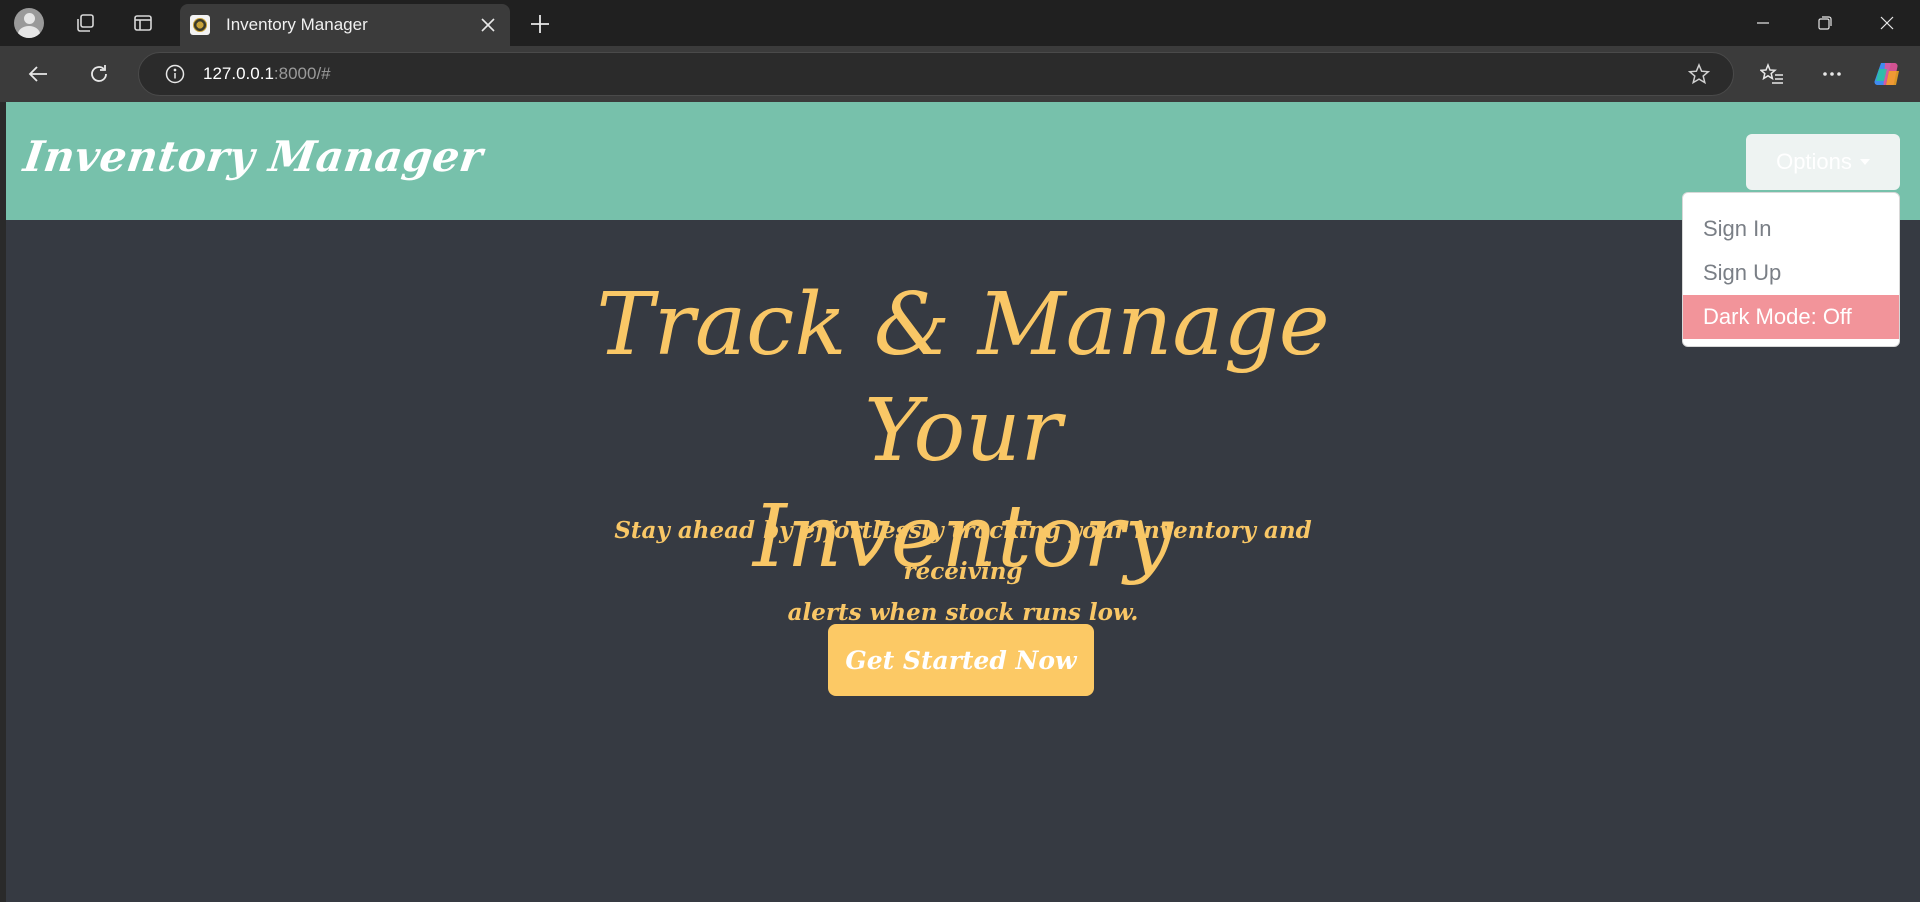  Describe the element at coordinates (963, 161) in the screenshot. I see `site-navbar: Inventory Manager Options` at that location.